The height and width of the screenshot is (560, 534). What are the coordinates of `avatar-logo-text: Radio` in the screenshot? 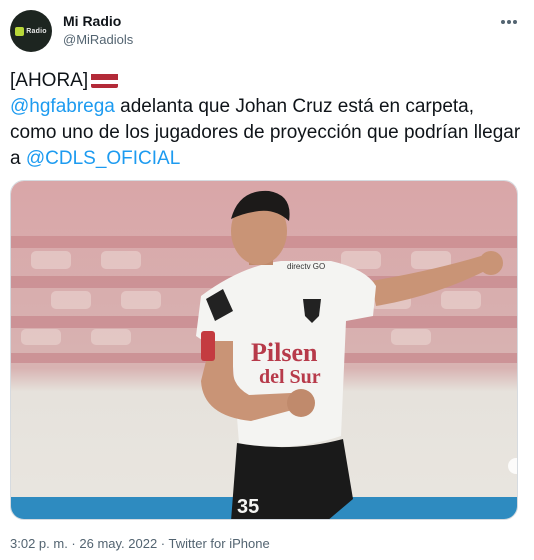 It's located at (36, 31).